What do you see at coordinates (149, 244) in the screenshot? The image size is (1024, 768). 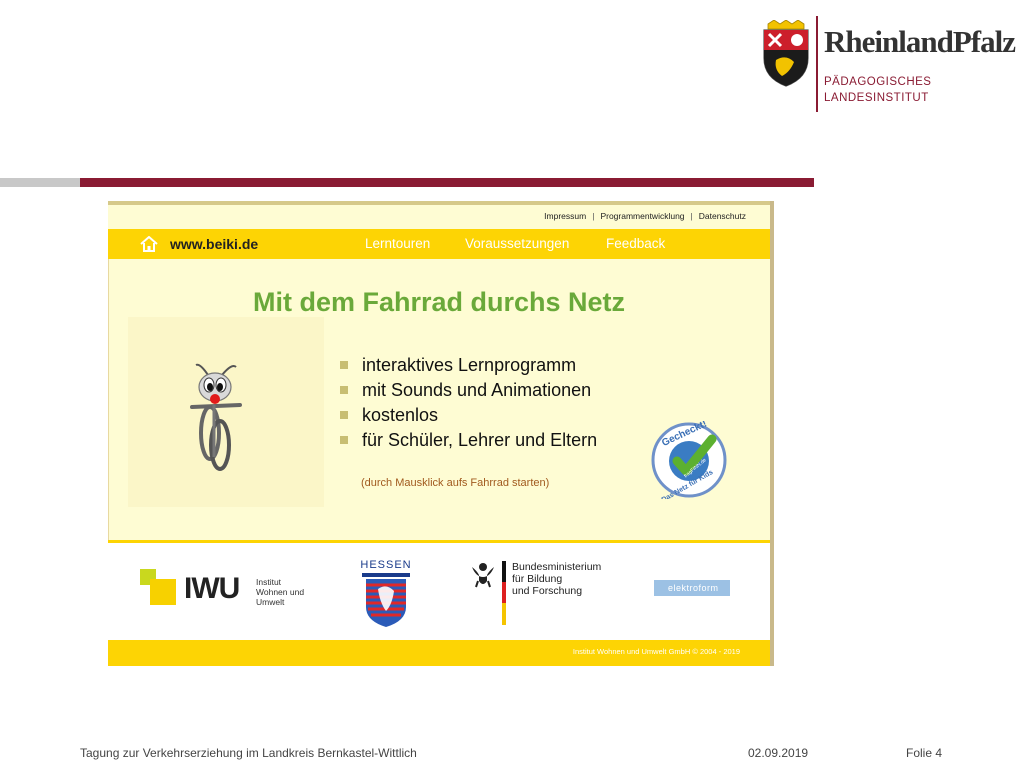 I see `home-icon` at bounding box center [149, 244].